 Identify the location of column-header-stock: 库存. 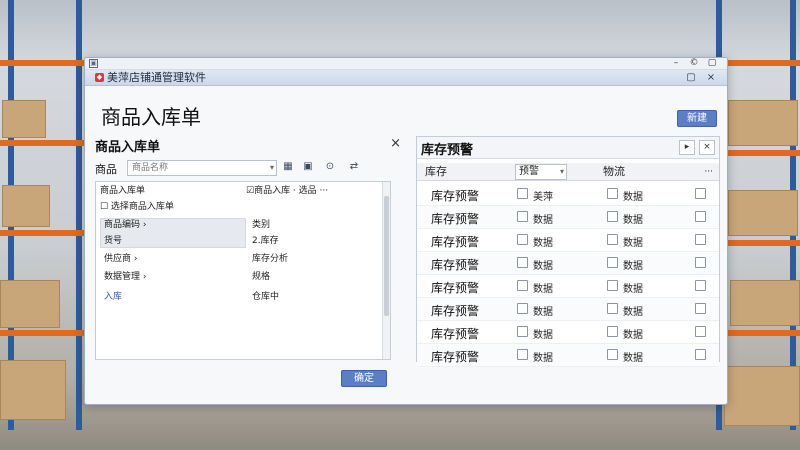
(436, 171).